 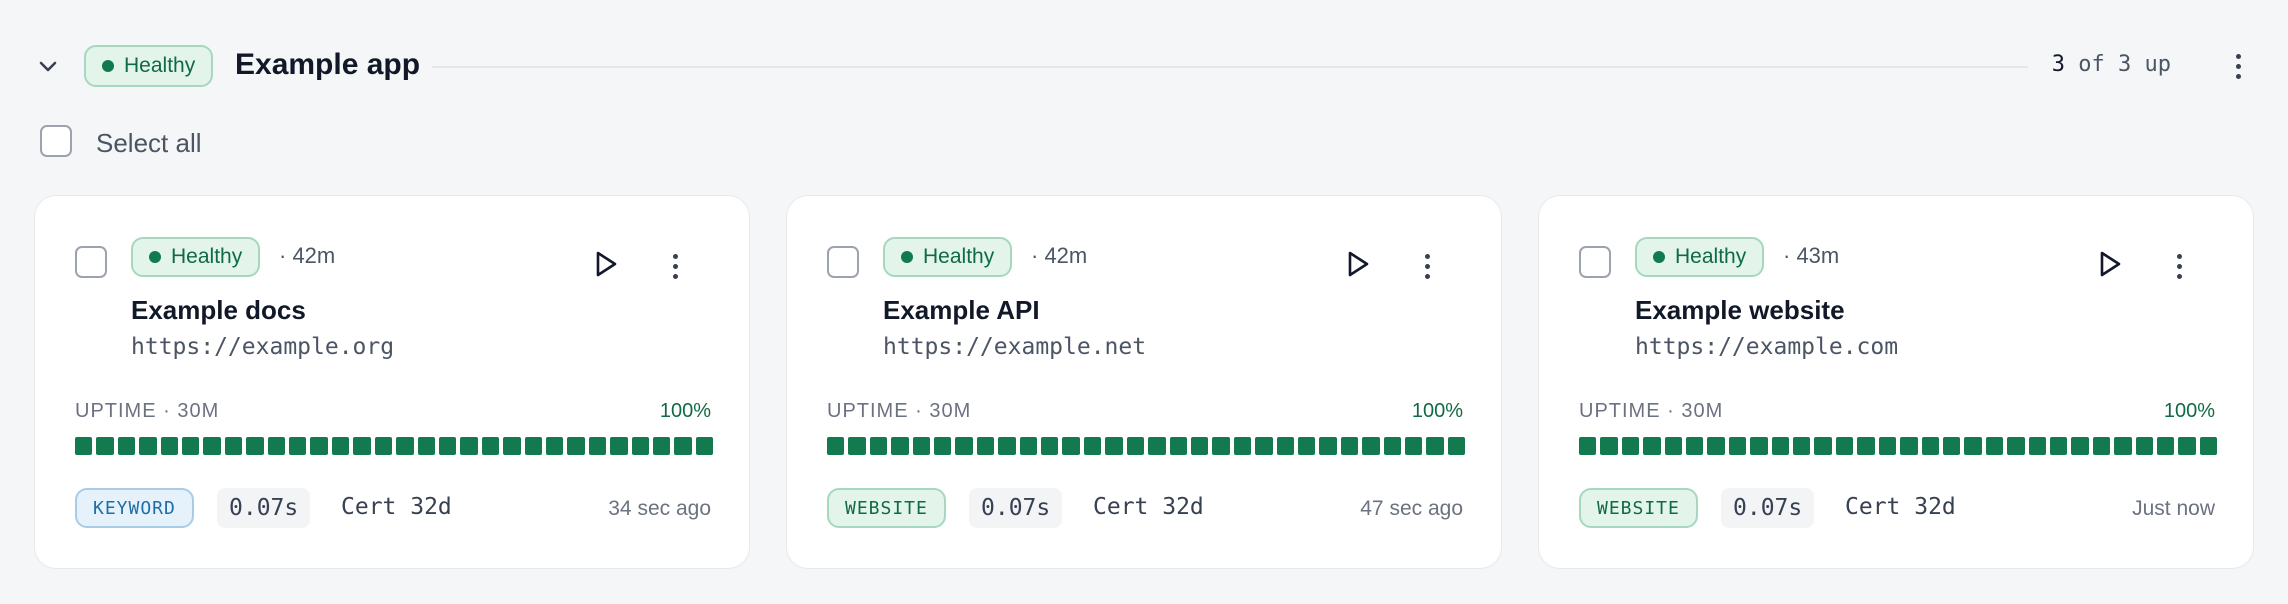 I want to click on monitor-type-tag: KEYWORD, so click(x=134, y=508).